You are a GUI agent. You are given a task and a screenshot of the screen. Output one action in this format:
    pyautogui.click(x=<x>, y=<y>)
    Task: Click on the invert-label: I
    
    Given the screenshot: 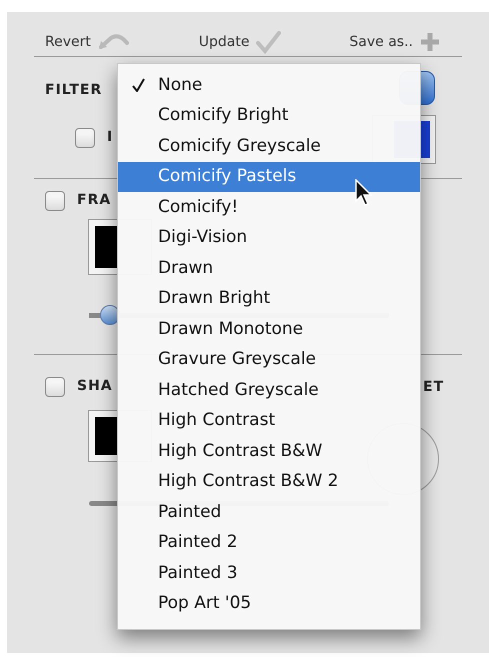 What is the action you would take?
    pyautogui.click(x=110, y=137)
    